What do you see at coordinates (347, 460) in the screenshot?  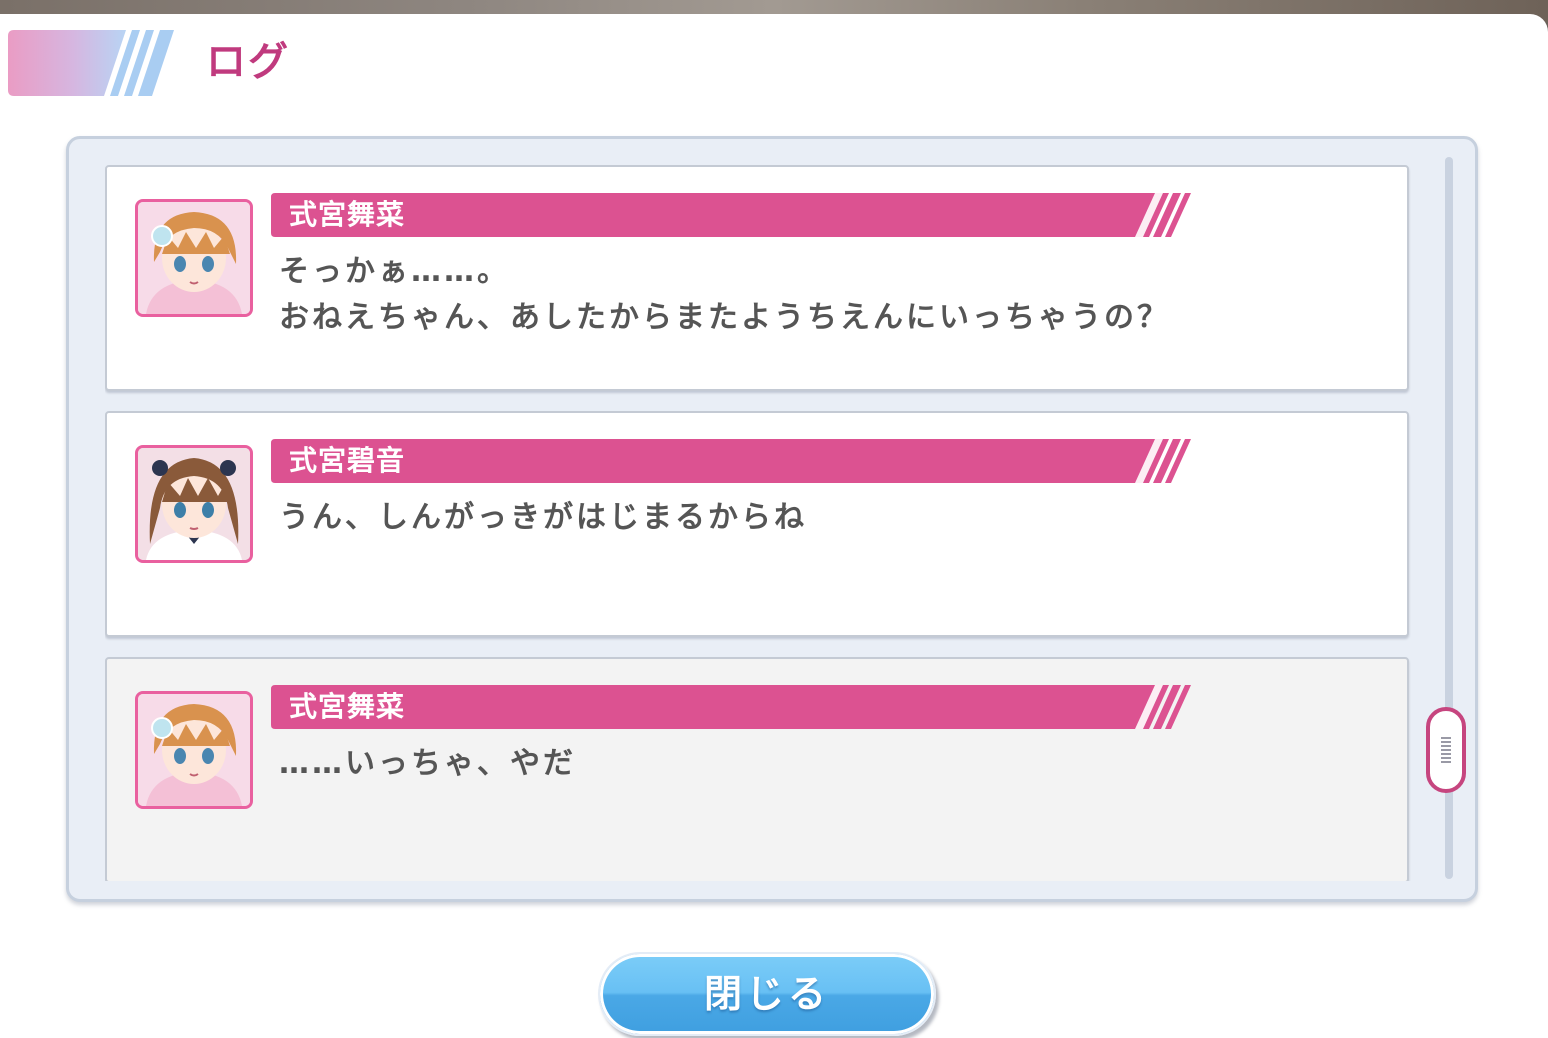 I see `speaker-name: 式宮碧音` at bounding box center [347, 460].